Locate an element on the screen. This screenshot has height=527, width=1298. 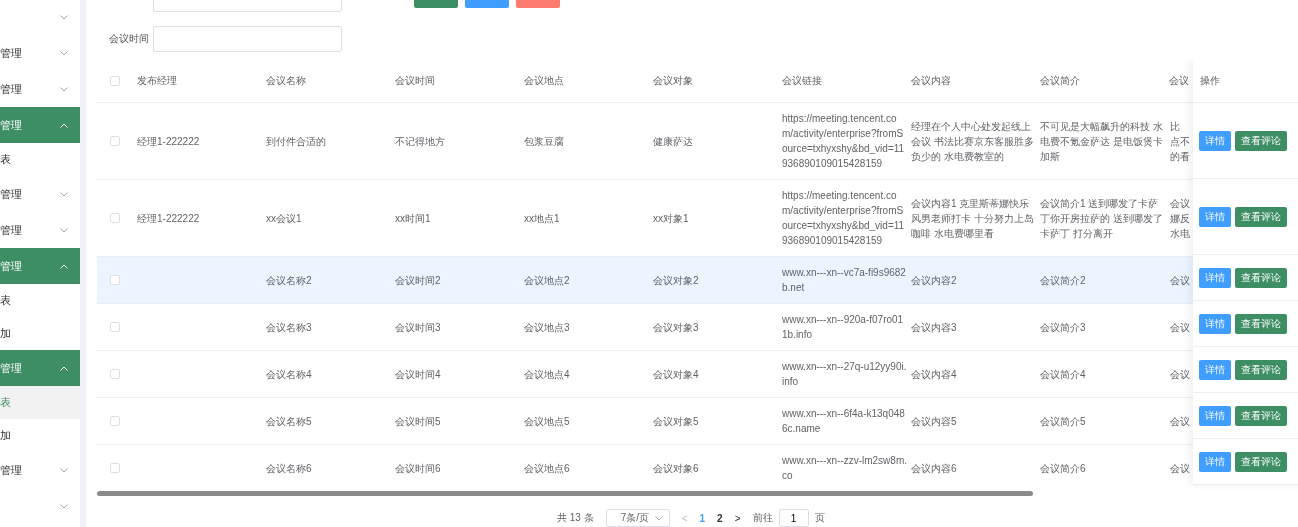
table-cell-text: 会议地点2 is located at coordinates (547, 280).